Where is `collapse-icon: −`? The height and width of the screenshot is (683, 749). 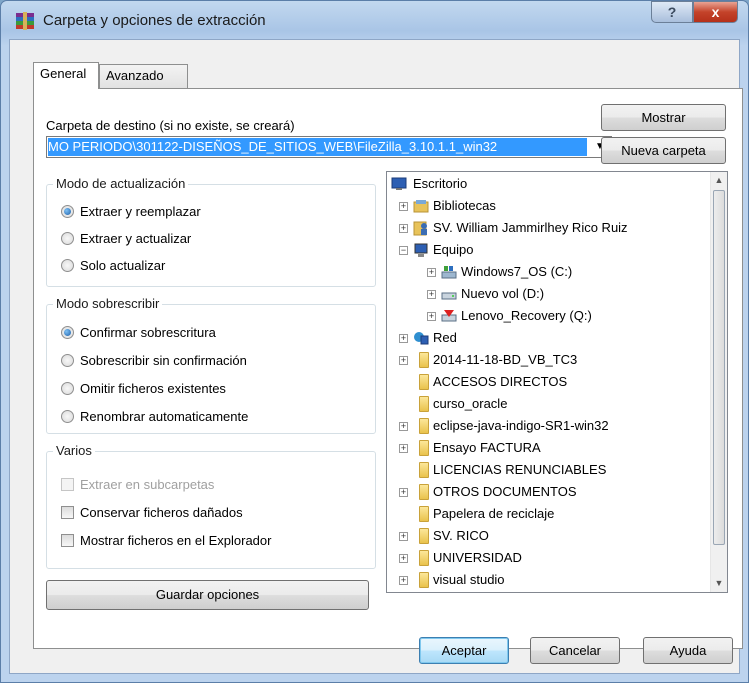
collapse-icon: − is located at coordinates (403, 250).